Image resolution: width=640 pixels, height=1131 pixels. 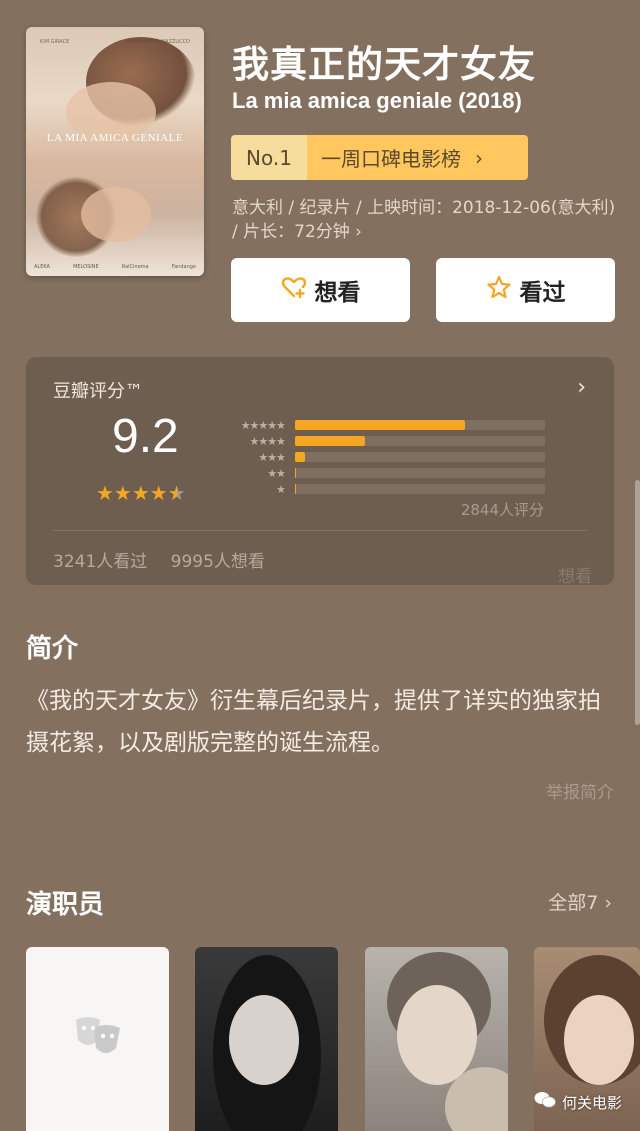 I want to click on wechat-icon, so click(x=545, y=1102).